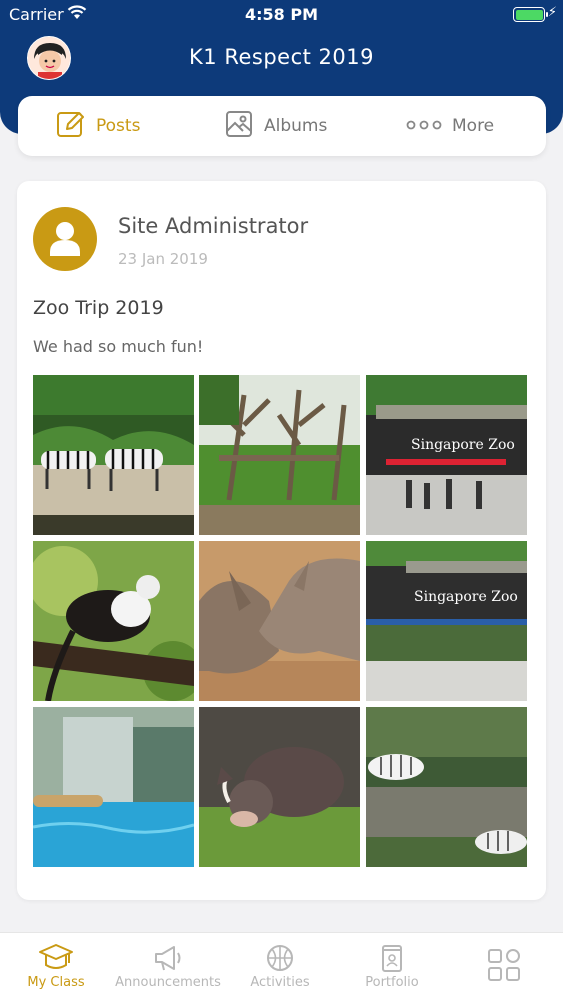 This screenshot has height=1000, width=563. I want to click on portfolio-icon, so click(392, 958).